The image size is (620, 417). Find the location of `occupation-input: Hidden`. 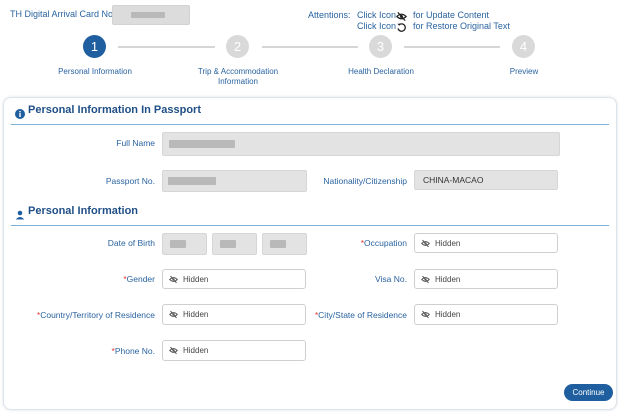

occupation-input: Hidden is located at coordinates (486, 243).